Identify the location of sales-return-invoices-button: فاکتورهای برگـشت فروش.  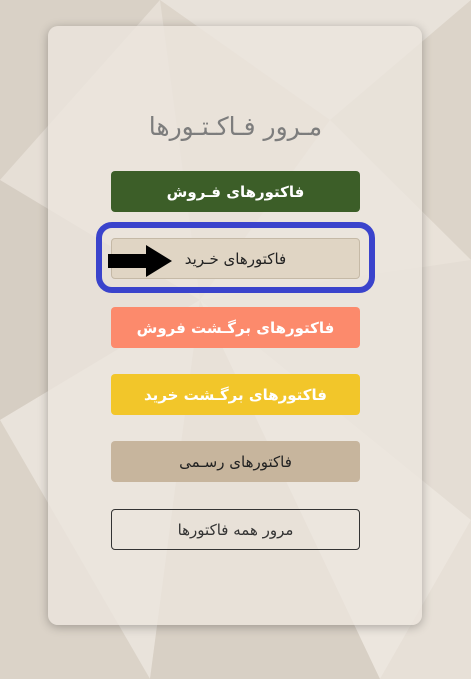
(235, 327).